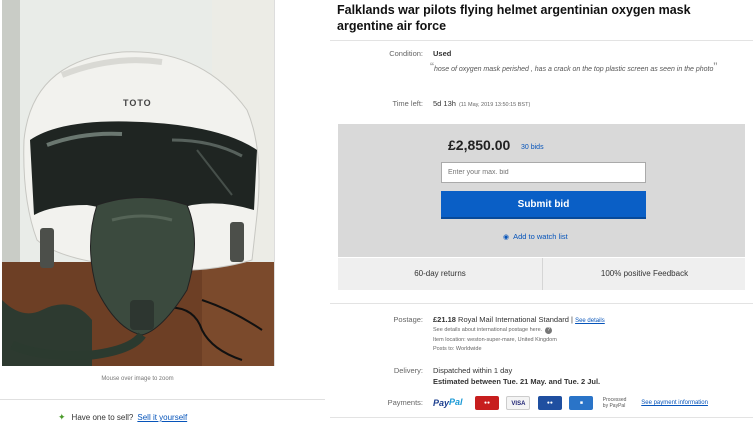 The height and width of the screenshot is (422, 753). I want to click on eye-icon: ◉, so click(506, 237).